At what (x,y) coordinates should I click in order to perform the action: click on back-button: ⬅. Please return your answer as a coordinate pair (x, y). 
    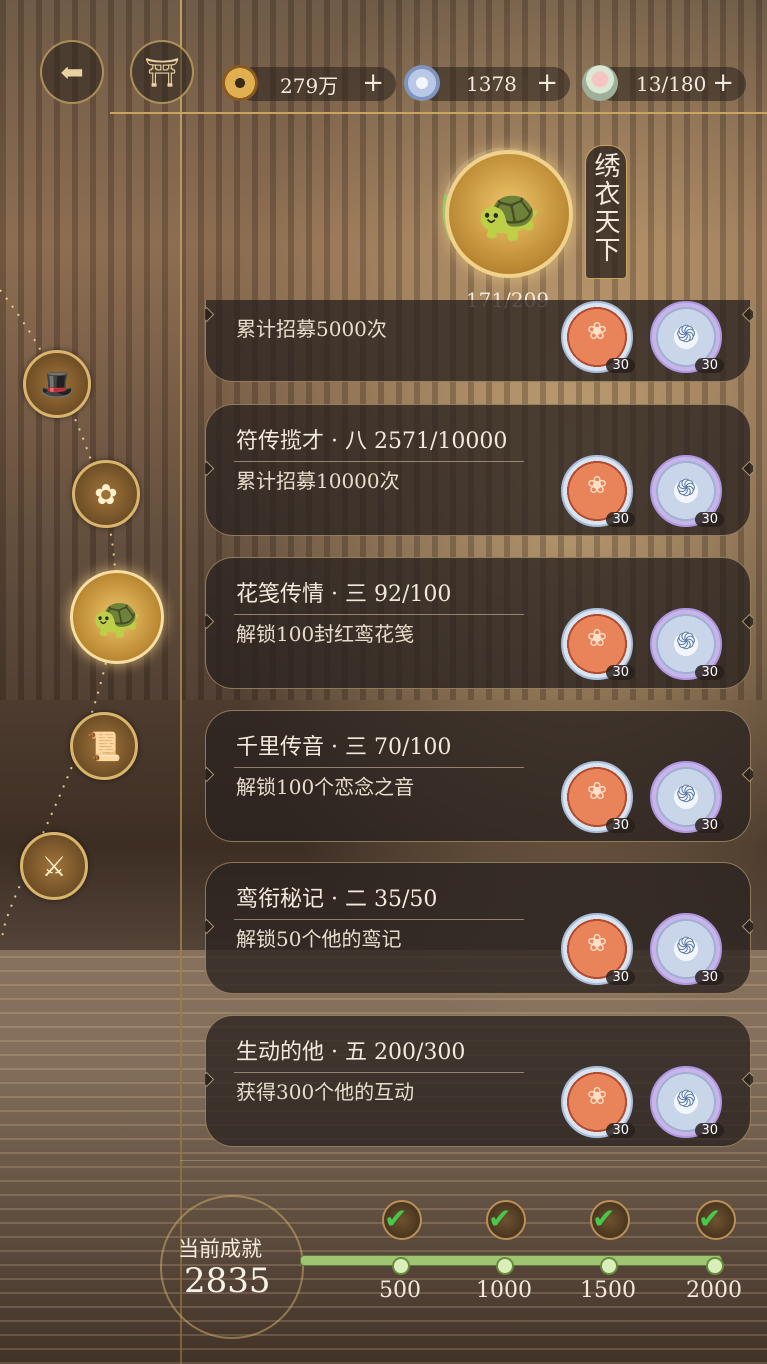
    Looking at the image, I should click on (72, 72).